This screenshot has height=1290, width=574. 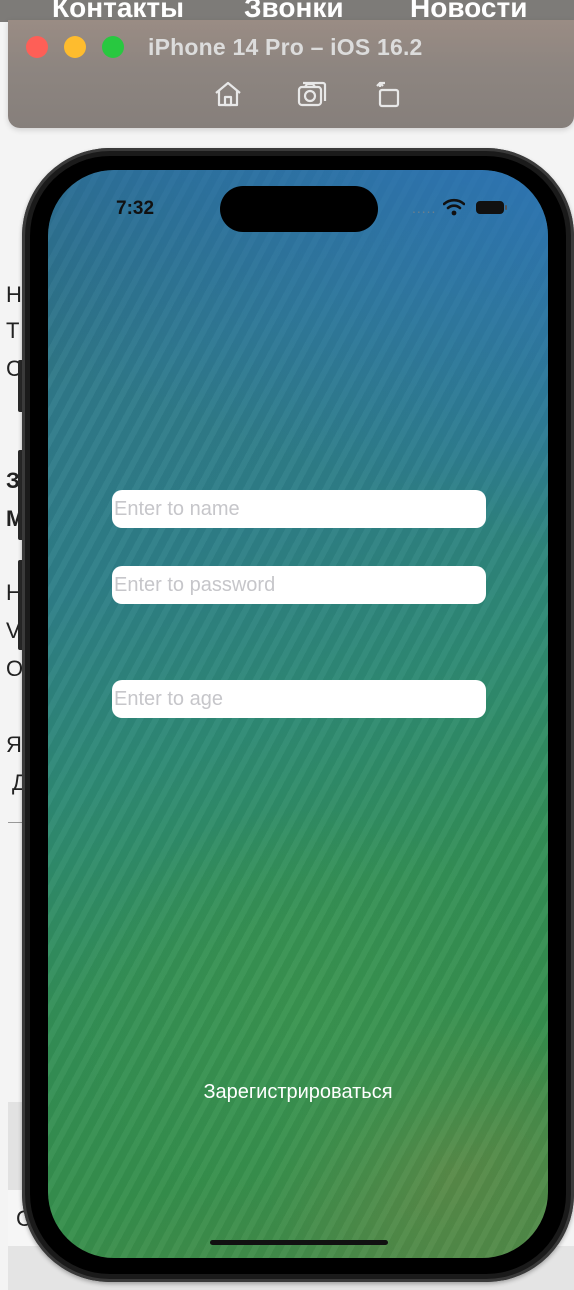 I want to click on background-tab-news: Новости, so click(x=468, y=11).